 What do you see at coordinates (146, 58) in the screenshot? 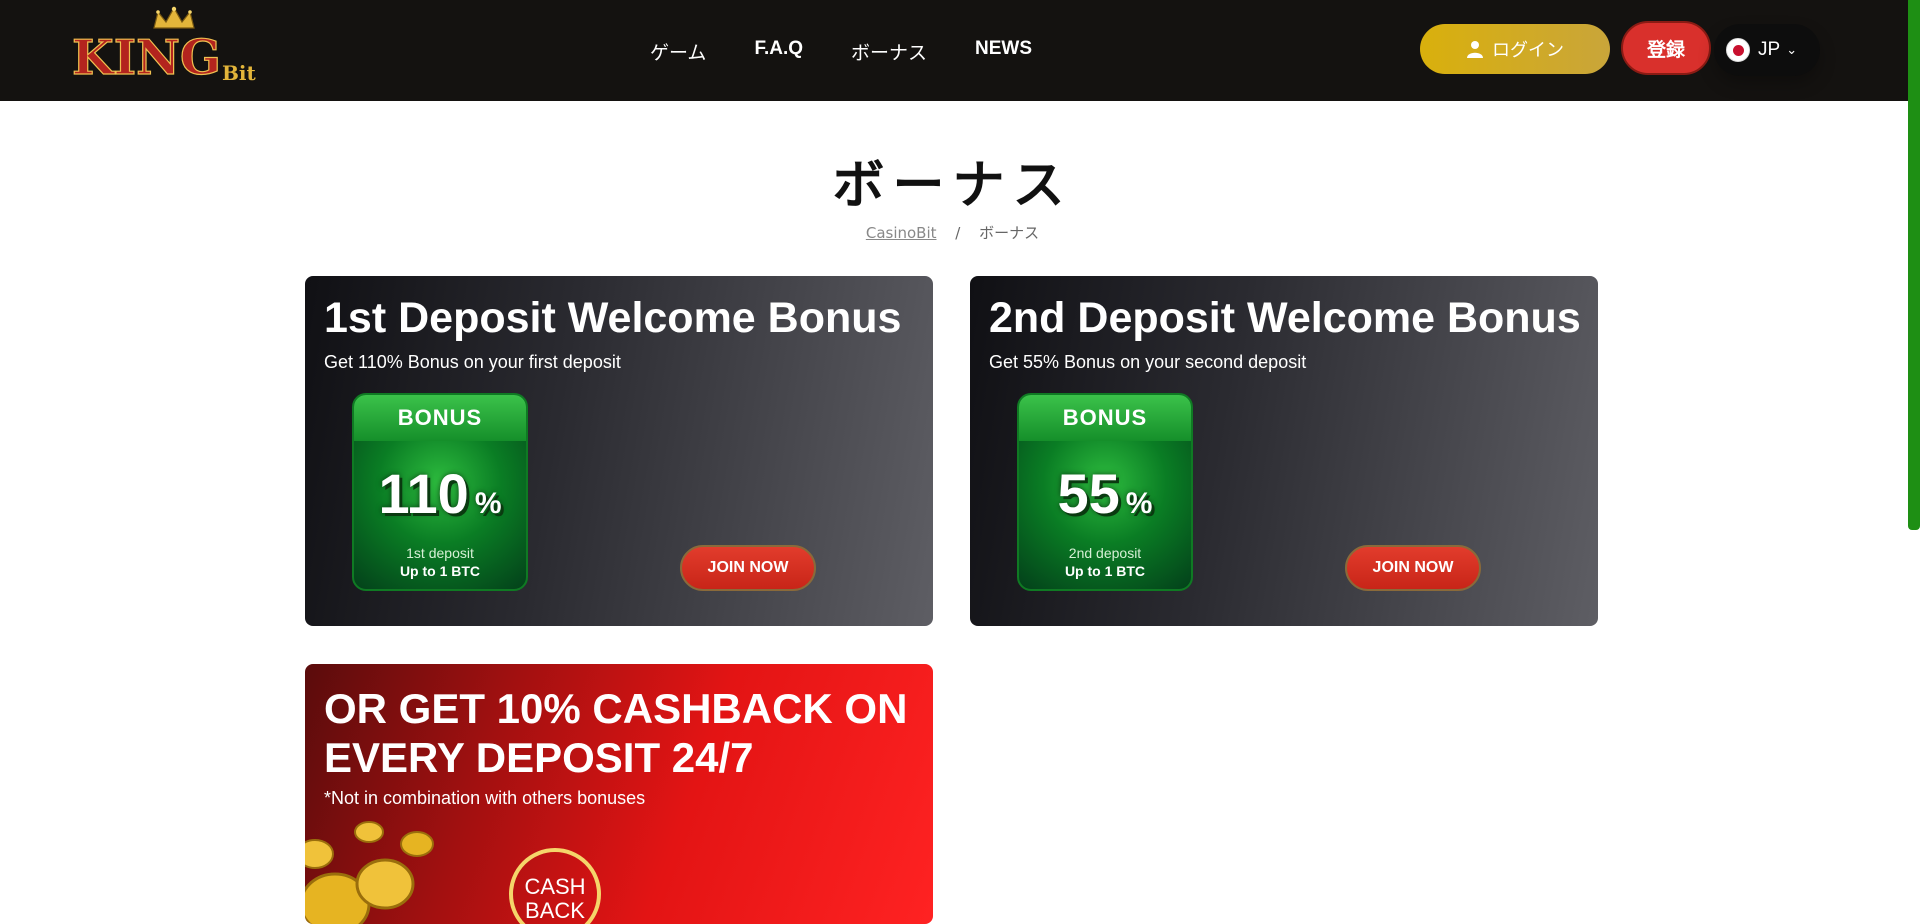
I see `svg-text: KING` at bounding box center [146, 58].